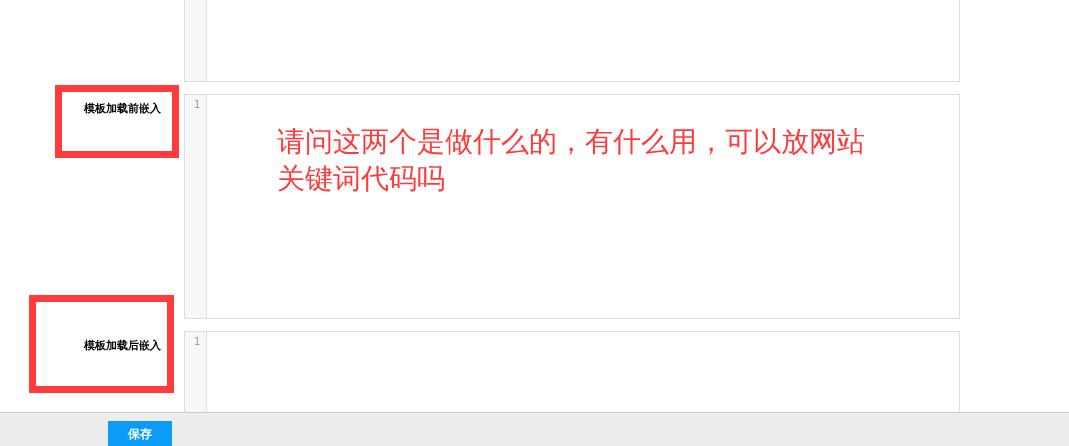  What do you see at coordinates (122, 345) in the screenshot?
I see `field-label: 模板加载后嵌入` at bounding box center [122, 345].